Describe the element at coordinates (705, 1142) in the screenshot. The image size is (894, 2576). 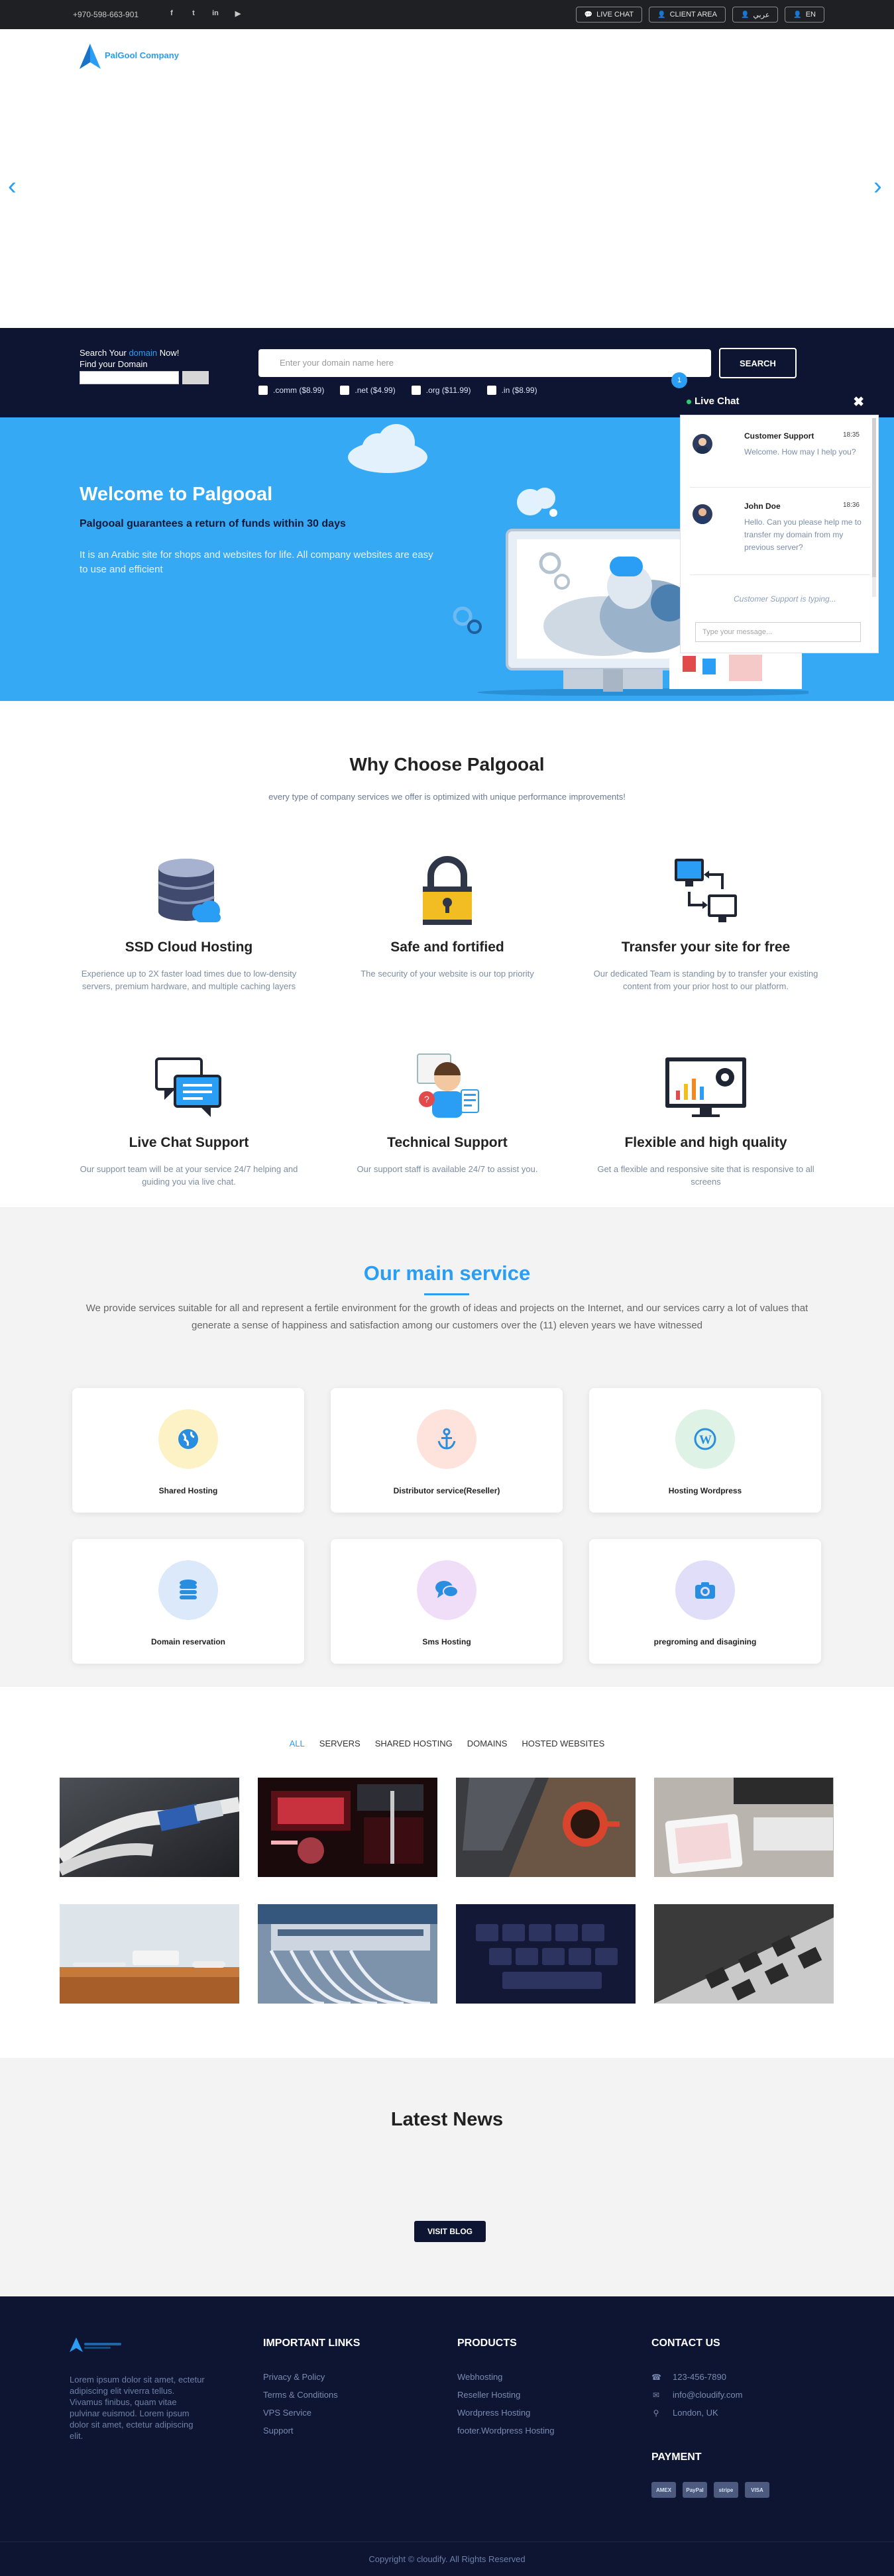
I see `feature-title: Flexible and high quality` at that location.